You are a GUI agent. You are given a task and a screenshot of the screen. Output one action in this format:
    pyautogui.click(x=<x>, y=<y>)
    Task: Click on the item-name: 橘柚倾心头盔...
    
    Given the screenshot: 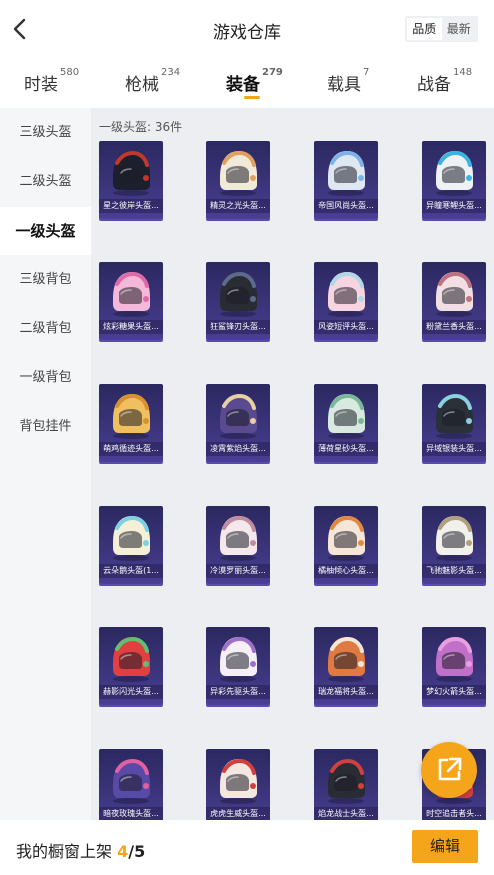 What is the action you would take?
    pyautogui.click(x=346, y=571)
    